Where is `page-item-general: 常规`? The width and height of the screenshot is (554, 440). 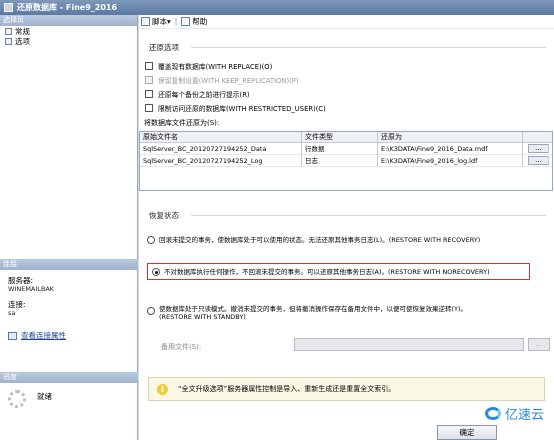 page-item-general: 常规 is located at coordinates (68, 31).